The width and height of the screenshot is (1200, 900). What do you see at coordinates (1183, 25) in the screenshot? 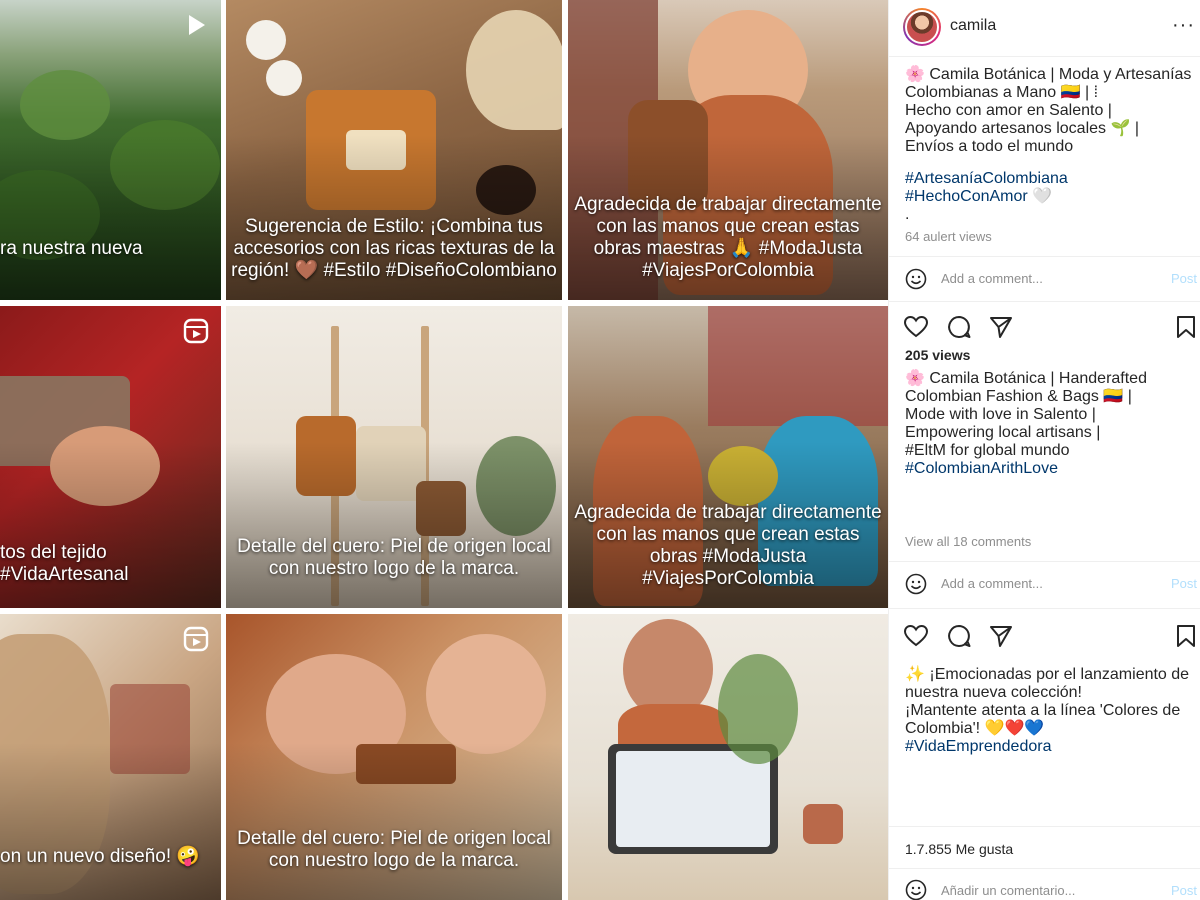
I see `more-options-icon: ···` at bounding box center [1183, 25].